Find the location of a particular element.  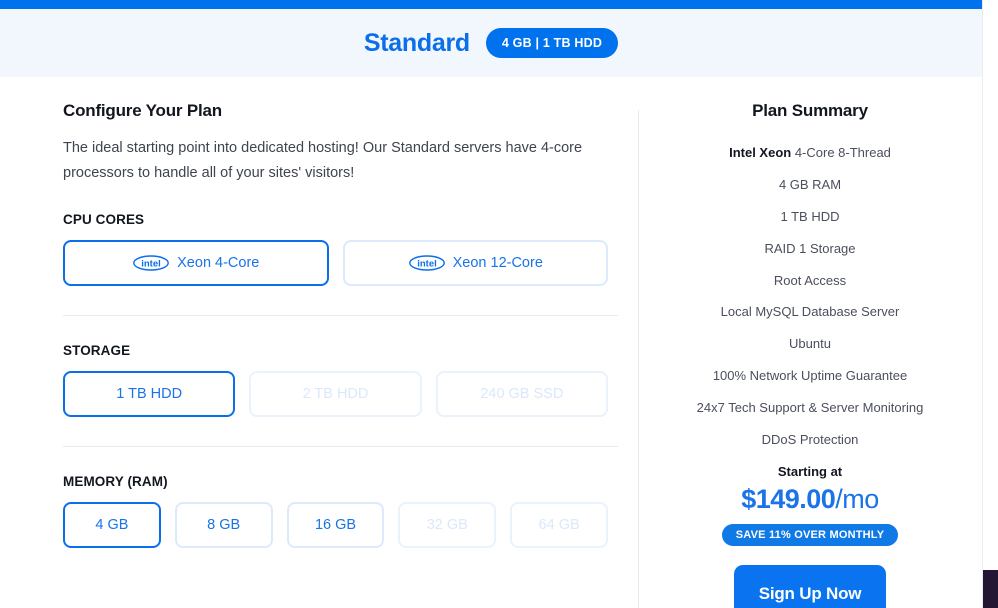

summary-item-storage: 1 TB HDD is located at coordinates (810, 216).